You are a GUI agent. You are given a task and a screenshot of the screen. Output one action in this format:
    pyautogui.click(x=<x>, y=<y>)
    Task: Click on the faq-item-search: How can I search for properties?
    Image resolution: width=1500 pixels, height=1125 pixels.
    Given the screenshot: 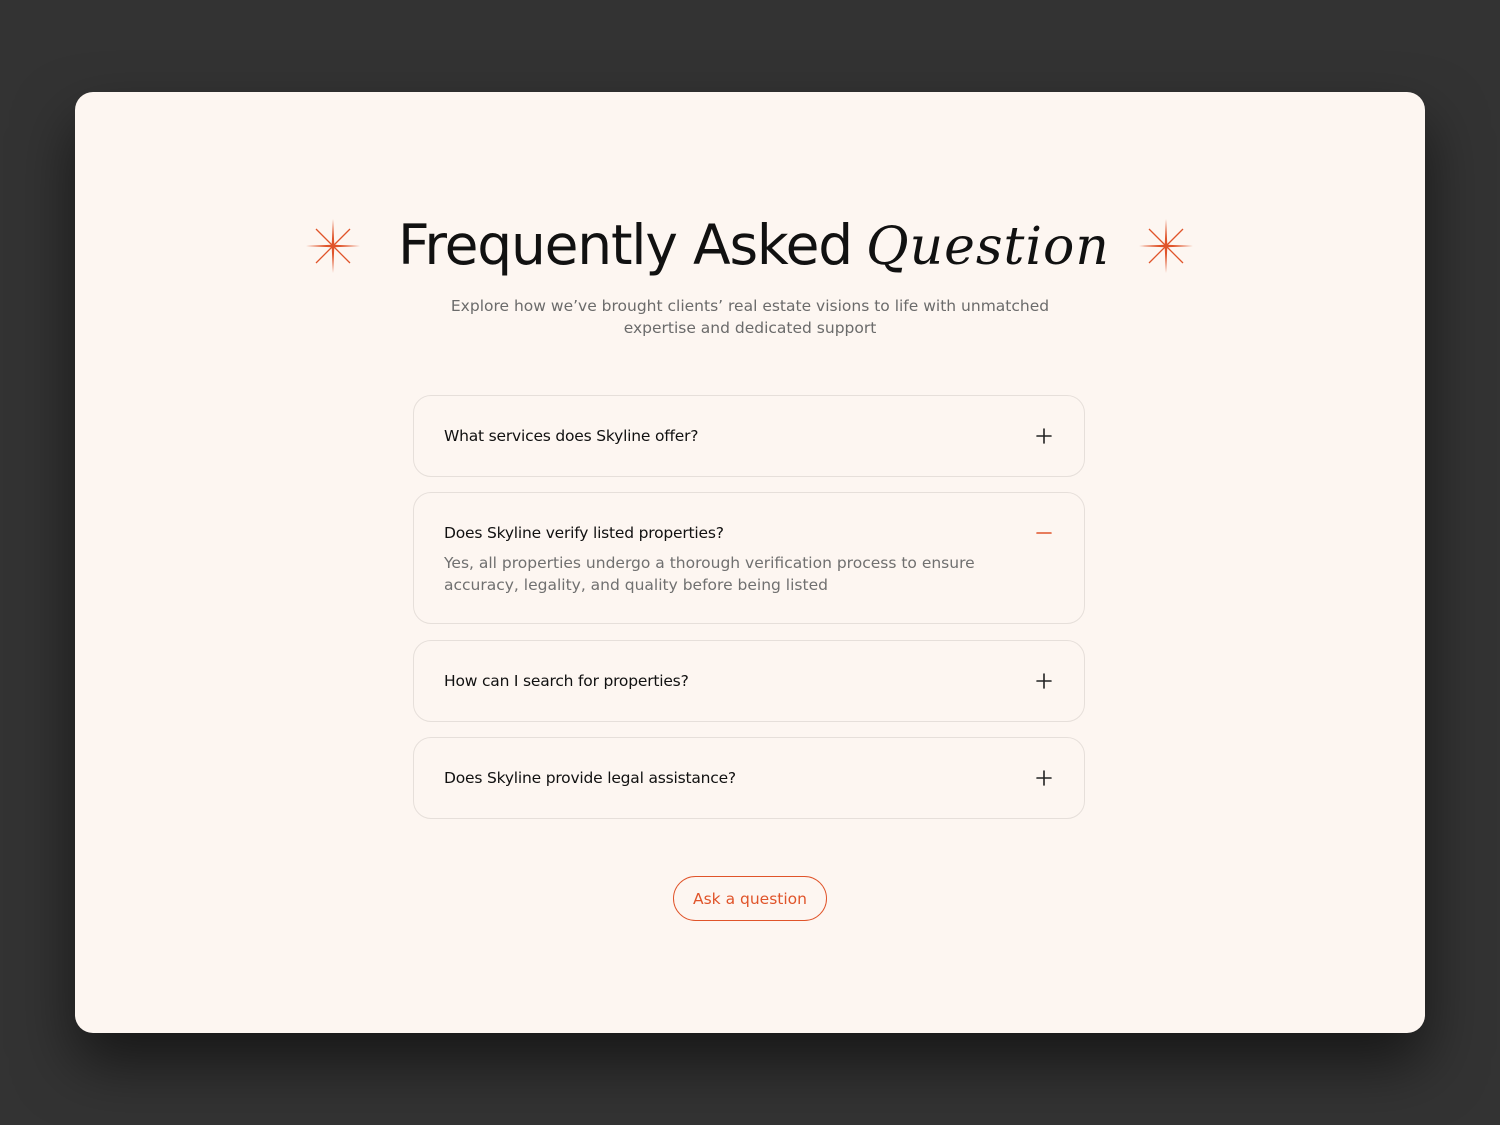 What is the action you would take?
    pyautogui.click(x=749, y=681)
    